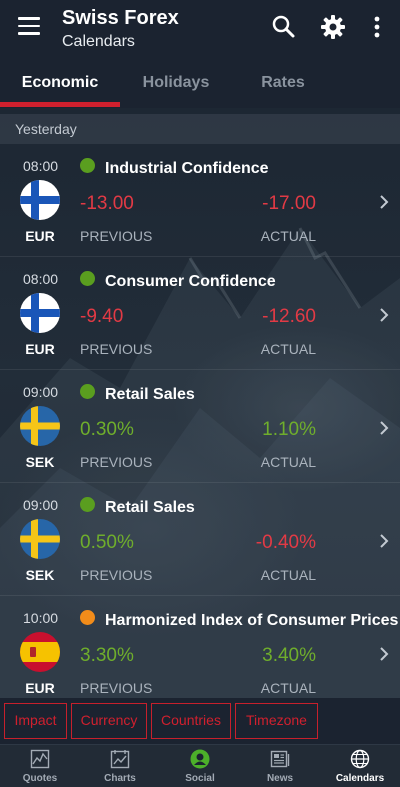  Describe the element at coordinates (60, 104) in the screenshot. I see `active-tab-indicator` at that location.